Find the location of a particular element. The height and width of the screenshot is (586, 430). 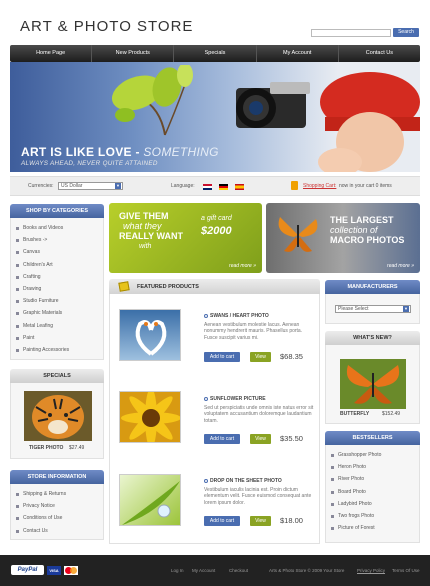

product-price: $68.35 is located at coordinates (291, 356).